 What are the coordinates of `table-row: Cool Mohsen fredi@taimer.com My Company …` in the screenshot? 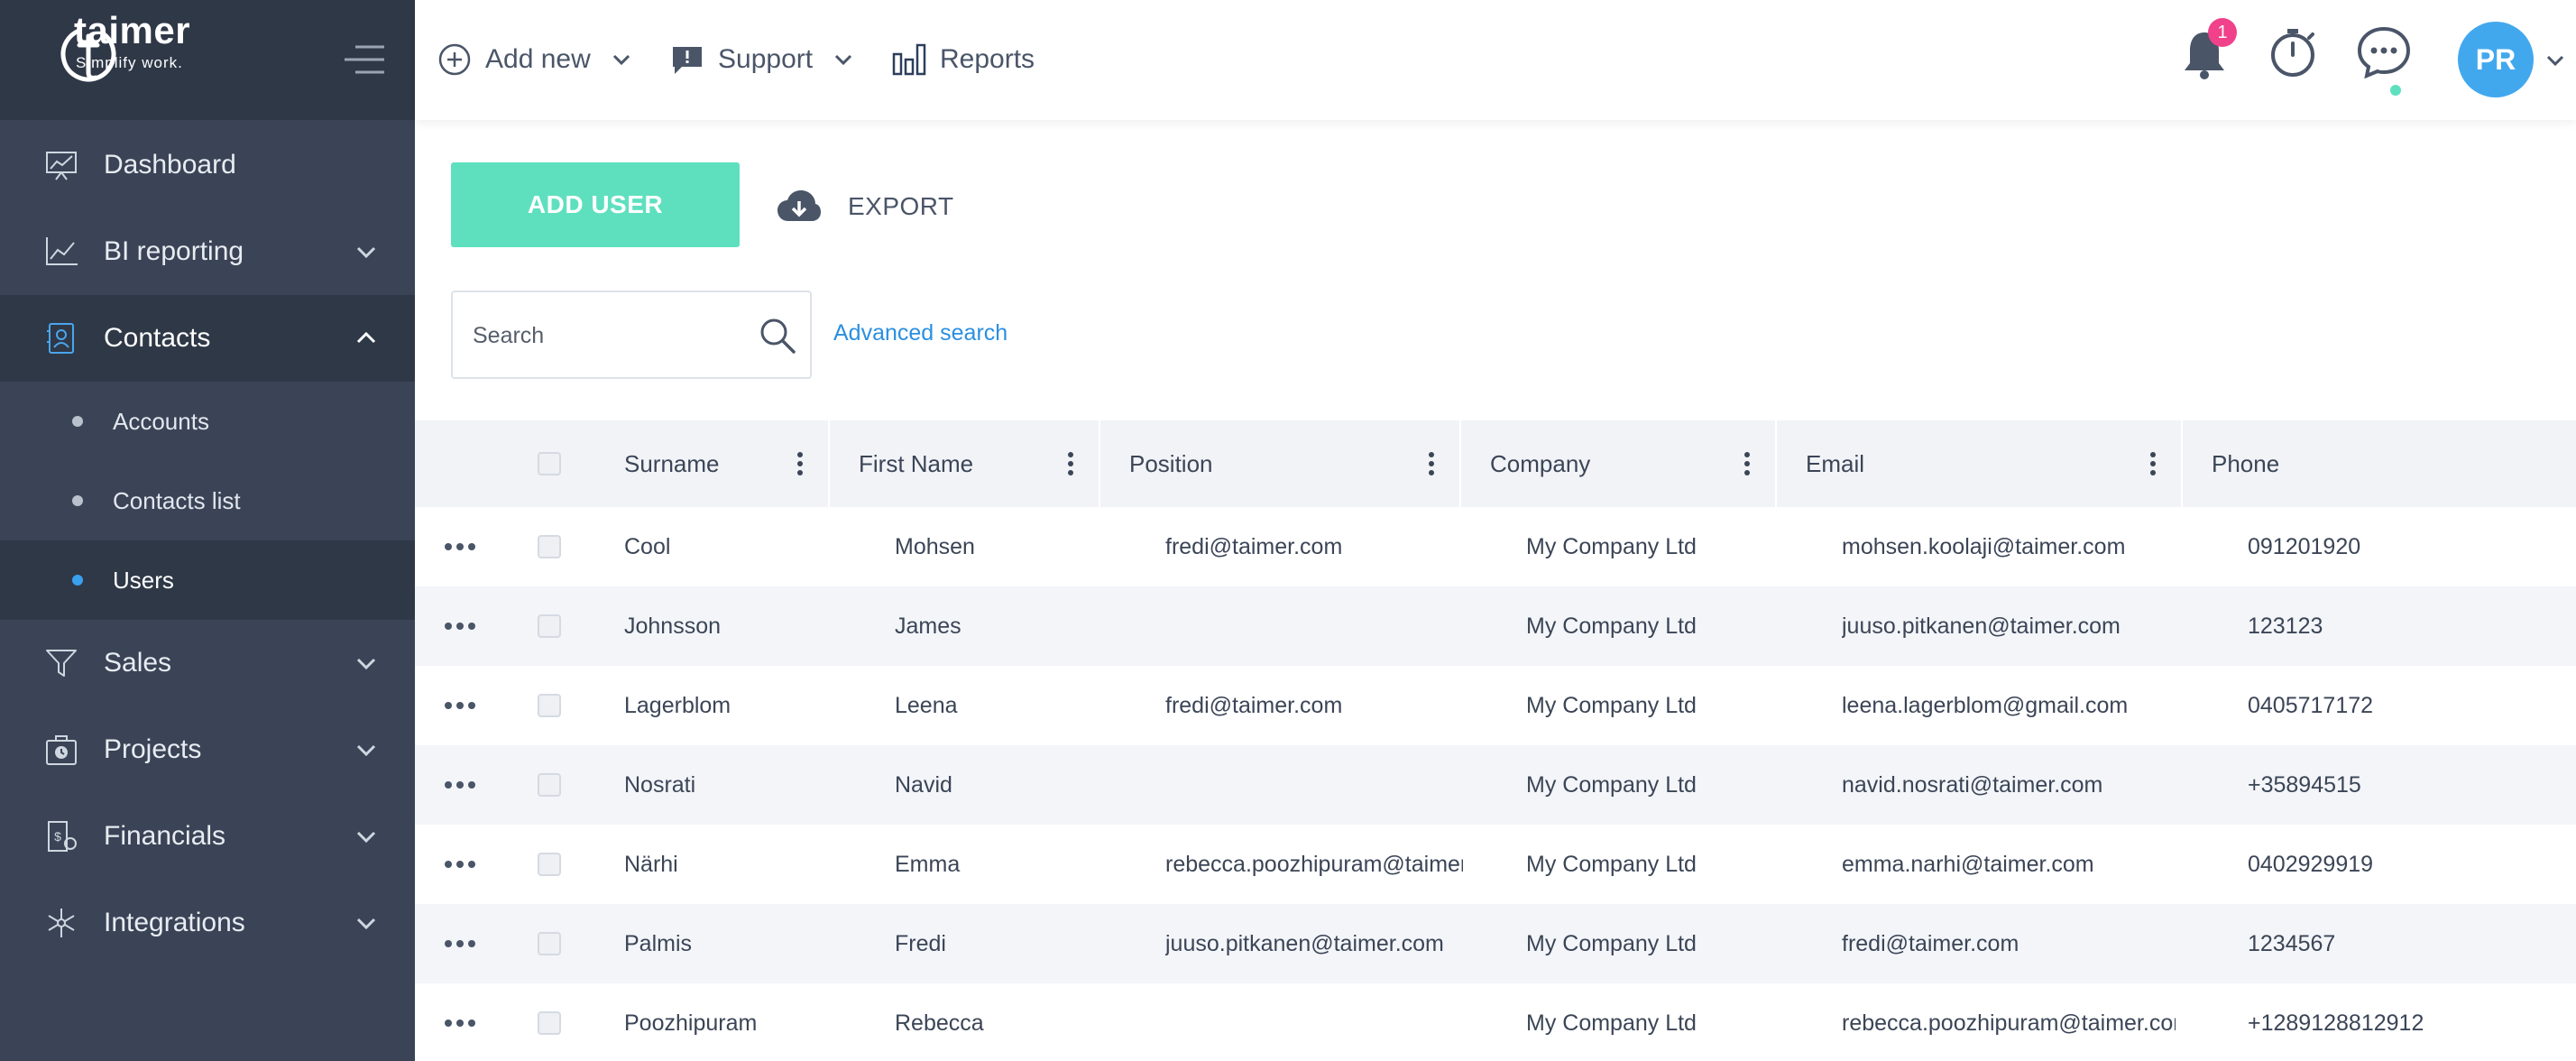 It's located at (1495, 546).